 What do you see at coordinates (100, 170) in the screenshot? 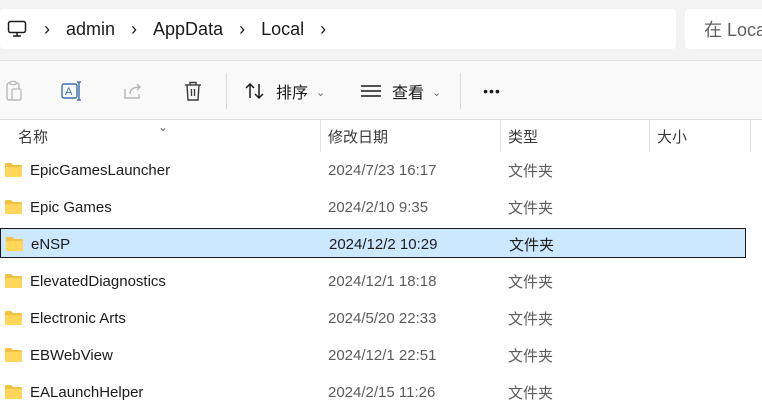
I see `file-name: EpicGamesLauncher` at bounding box center [100, 170].